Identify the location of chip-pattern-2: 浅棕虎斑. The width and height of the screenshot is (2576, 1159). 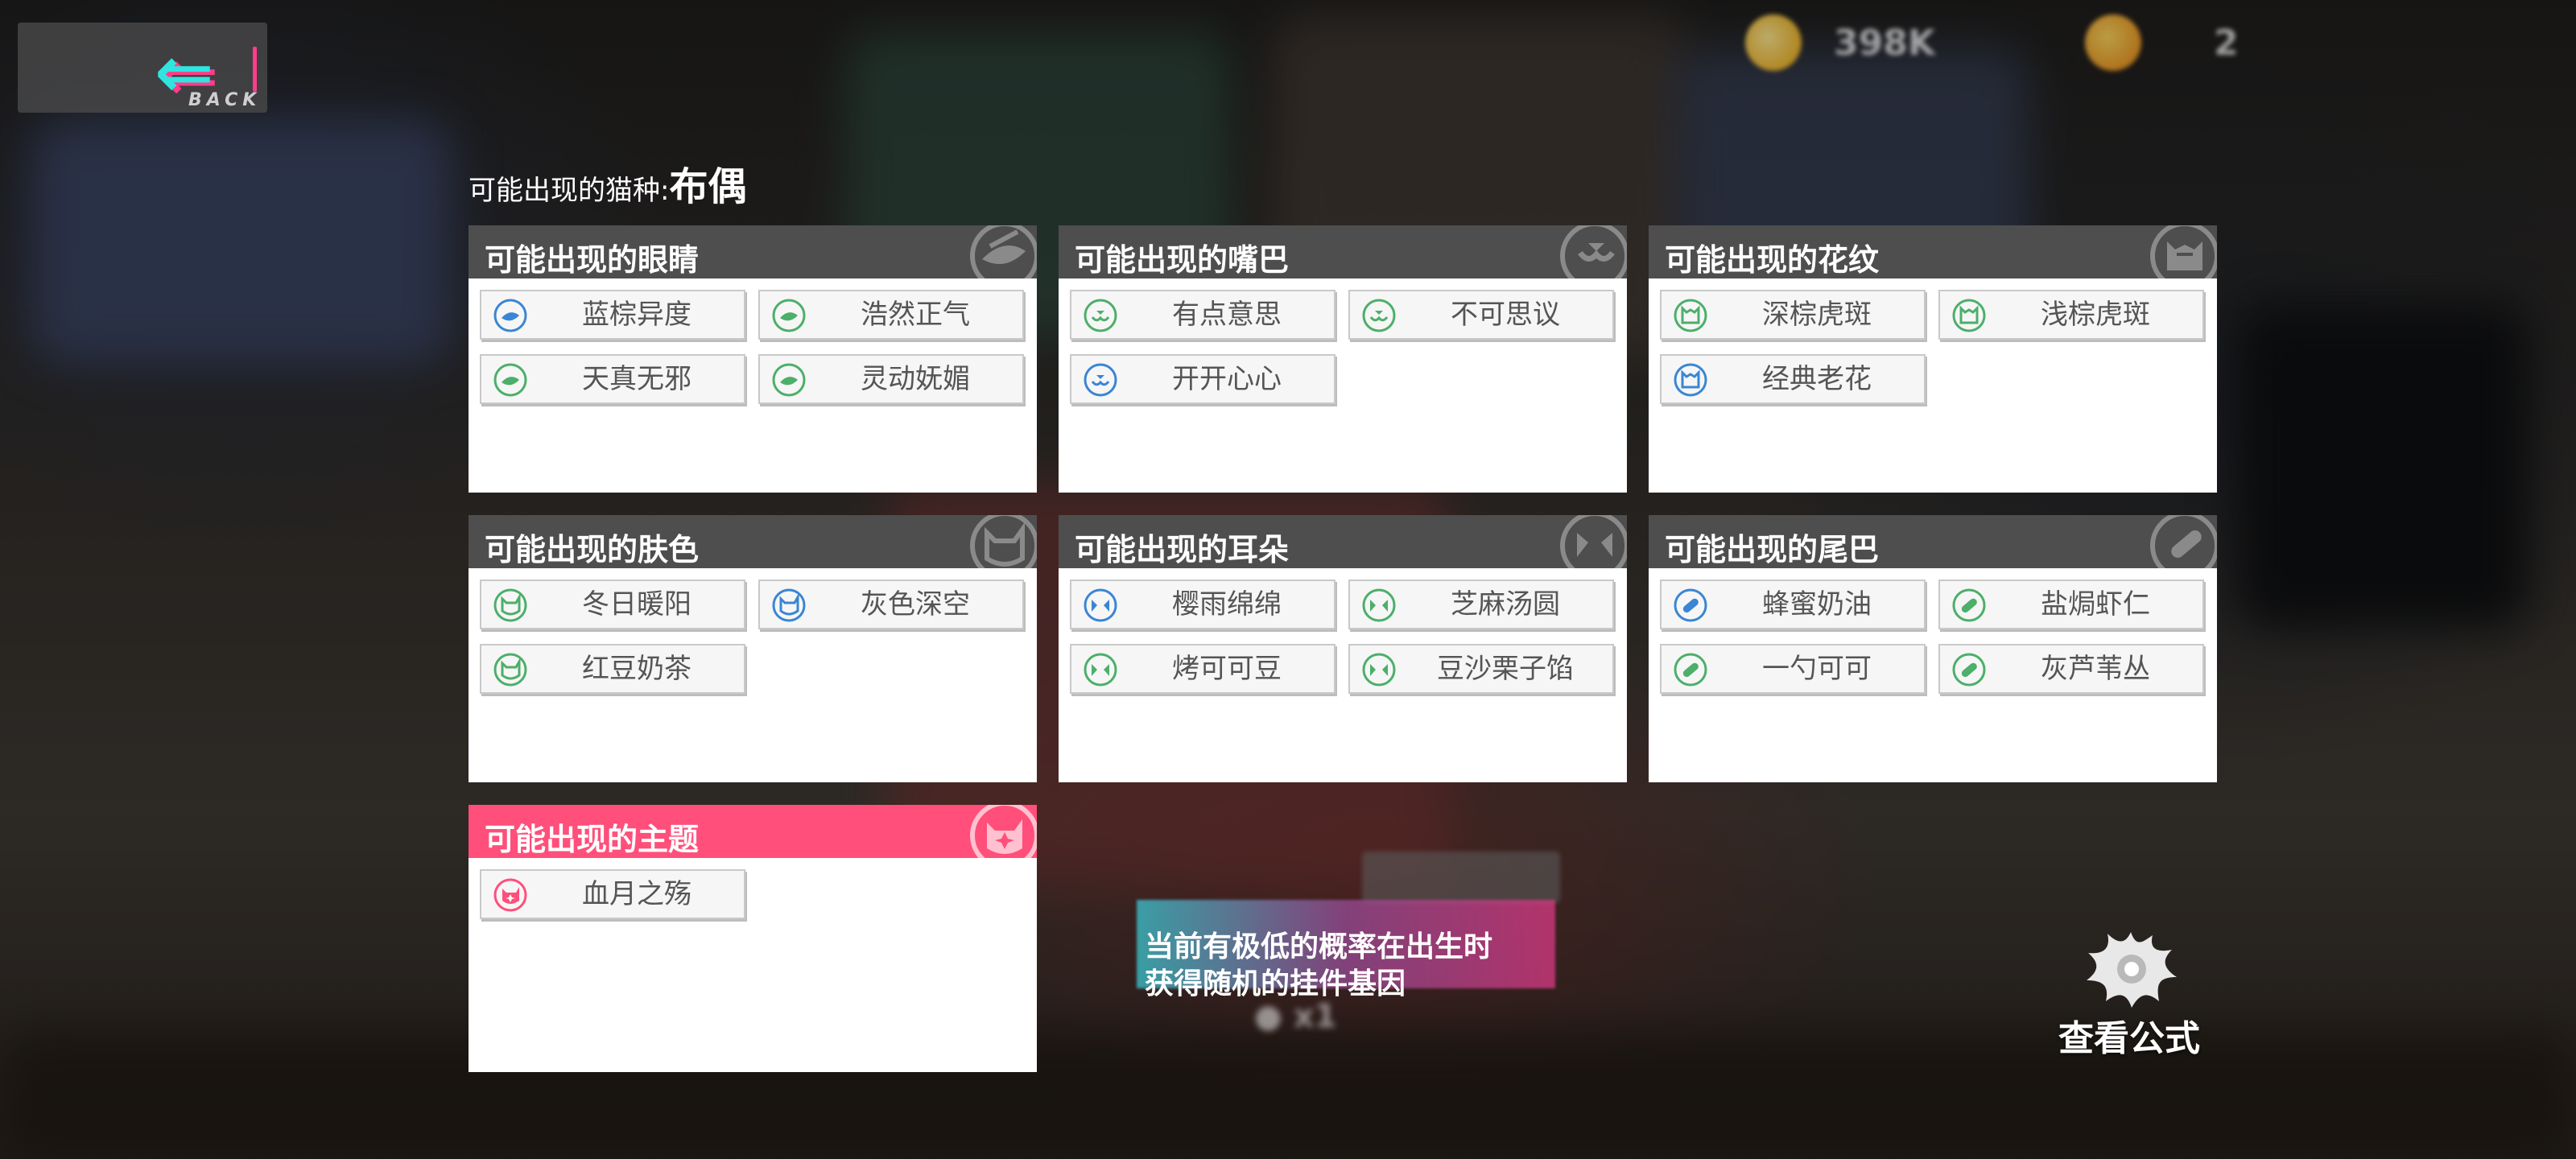
(2071, 315).